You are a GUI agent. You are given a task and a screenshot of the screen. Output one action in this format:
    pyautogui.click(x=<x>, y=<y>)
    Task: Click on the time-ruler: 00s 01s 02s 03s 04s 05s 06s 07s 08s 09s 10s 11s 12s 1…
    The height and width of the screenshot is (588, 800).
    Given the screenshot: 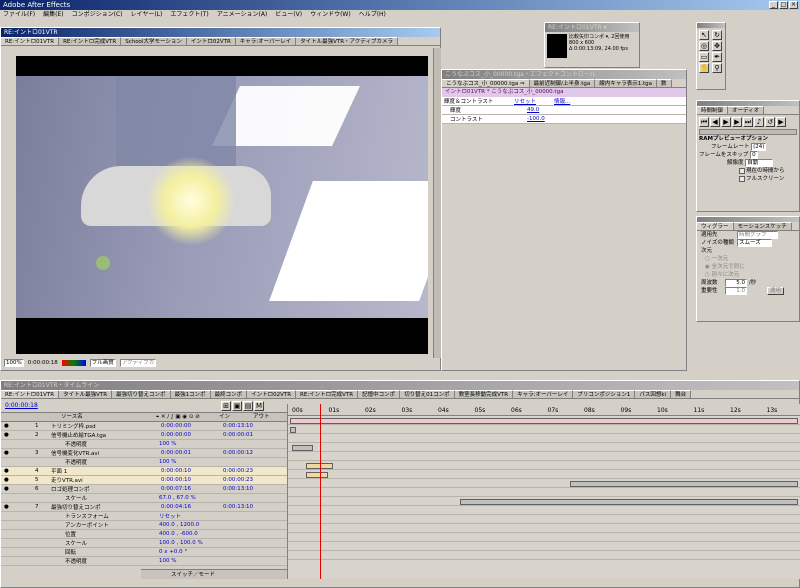 What is the action you would take?
    pyautogui.click(x=544, y=410)
    